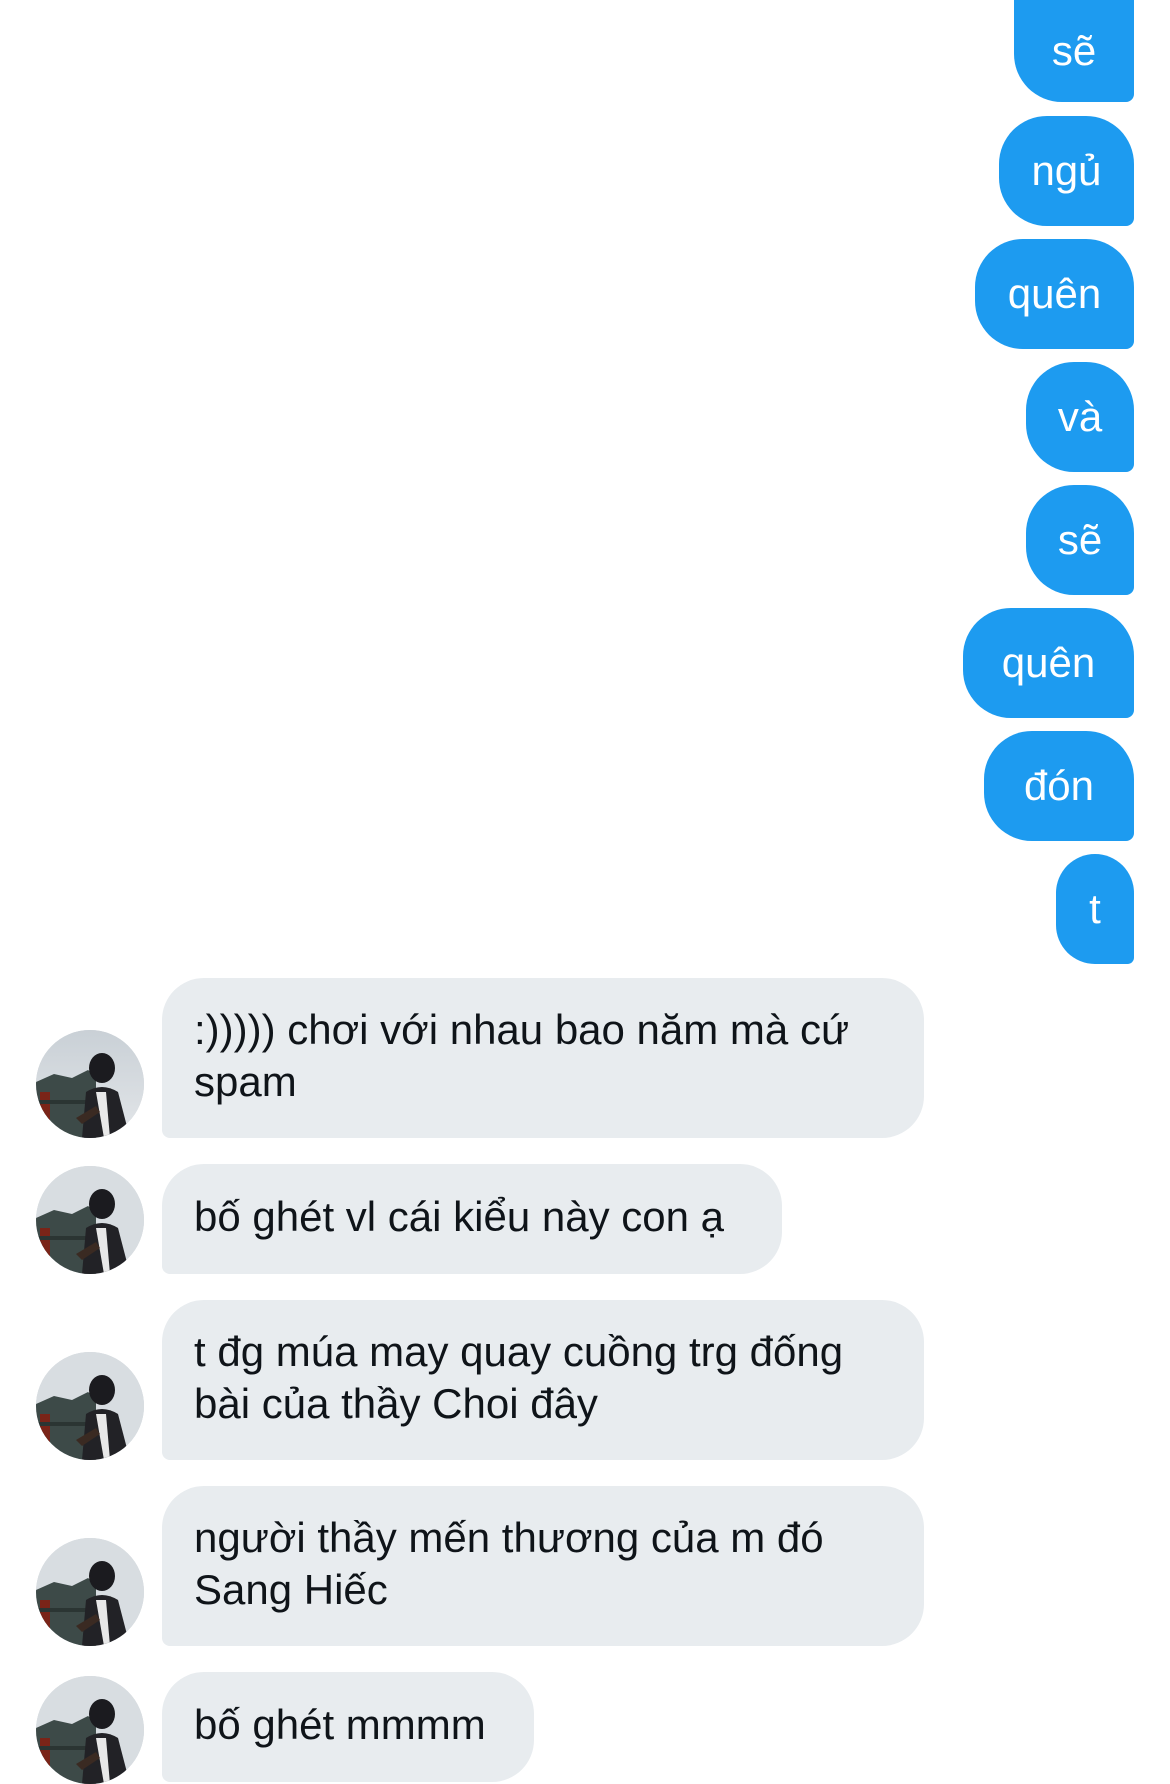 This screenshot has width=1170, height=1784. Describe the element at coordinates (515, 1563) in the screenshot. I see `message-text: người thầy mến thương của m đó Sang Hiếc` at that location.